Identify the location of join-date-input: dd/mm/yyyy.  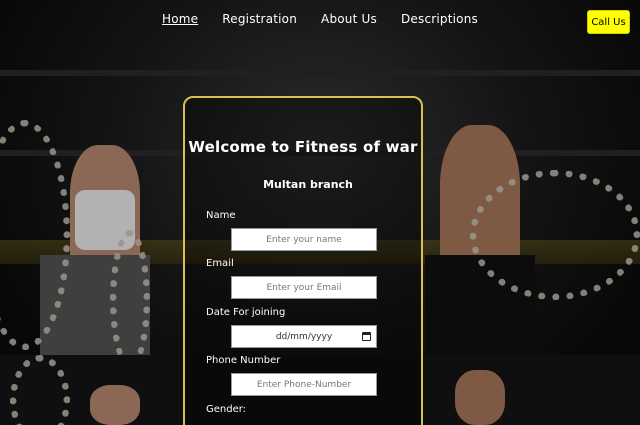
(304, 336).